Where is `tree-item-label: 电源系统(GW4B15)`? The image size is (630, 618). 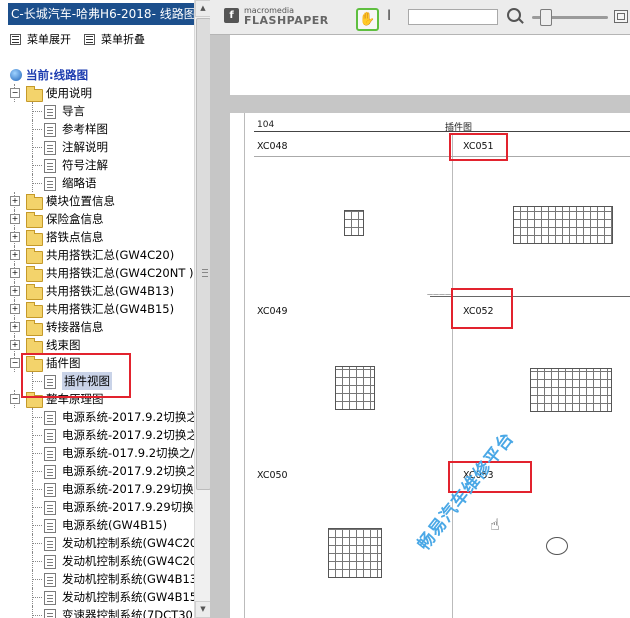
tree-item-label: 电源系统(GW4B15) is located at coordinates (115, 525).